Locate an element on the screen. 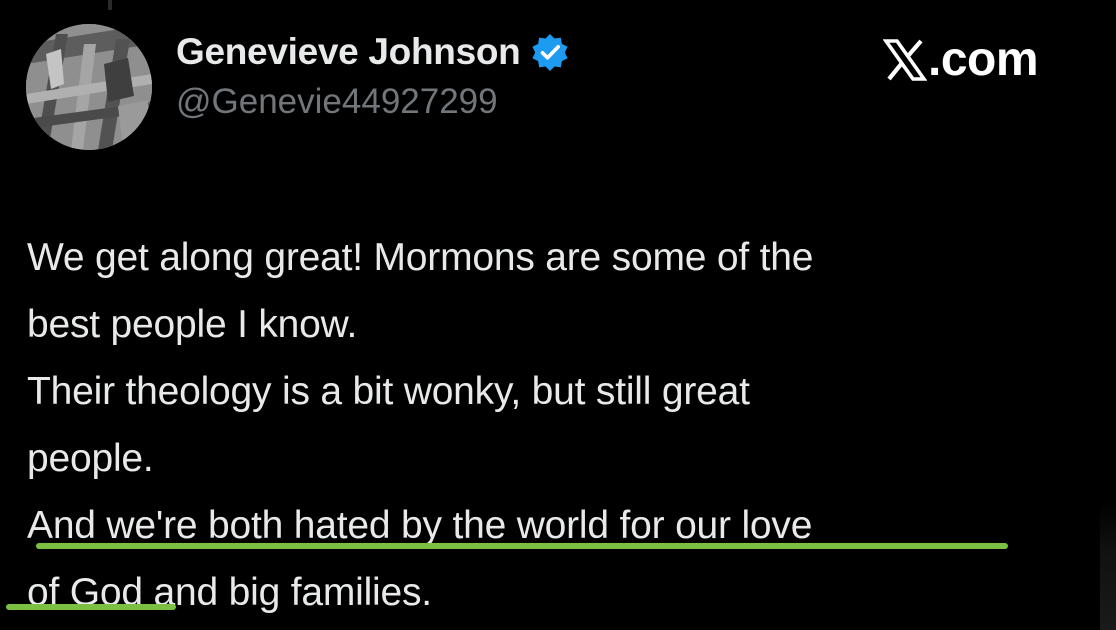  brand-watermark: .com is located at coordinates (960, 59).